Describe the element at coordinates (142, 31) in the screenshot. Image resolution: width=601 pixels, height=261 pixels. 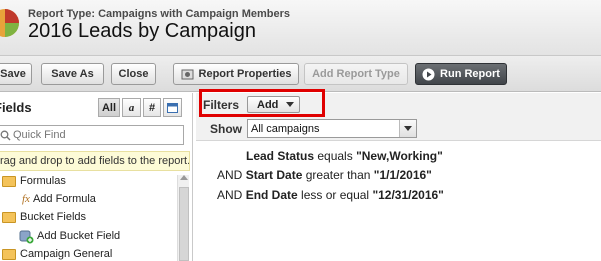
I see `page-title: 2016 Leads by Campaign` at that location.